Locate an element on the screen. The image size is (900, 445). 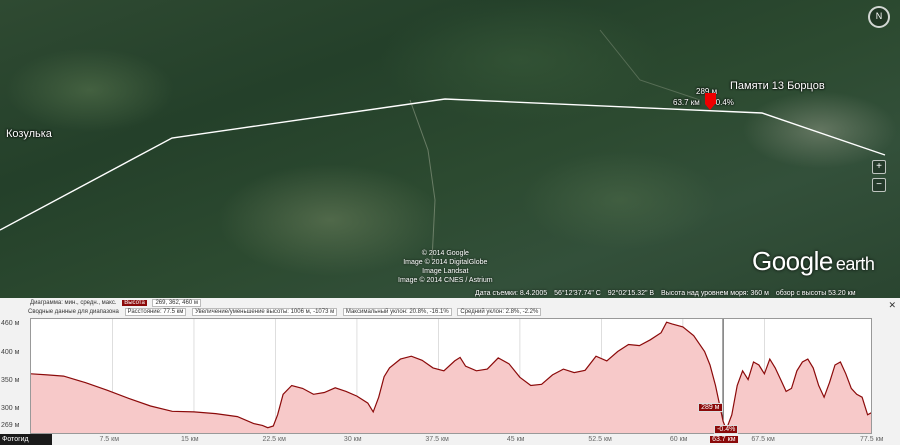
credit-line: Image Landsat is located at coordinates (445, 271).